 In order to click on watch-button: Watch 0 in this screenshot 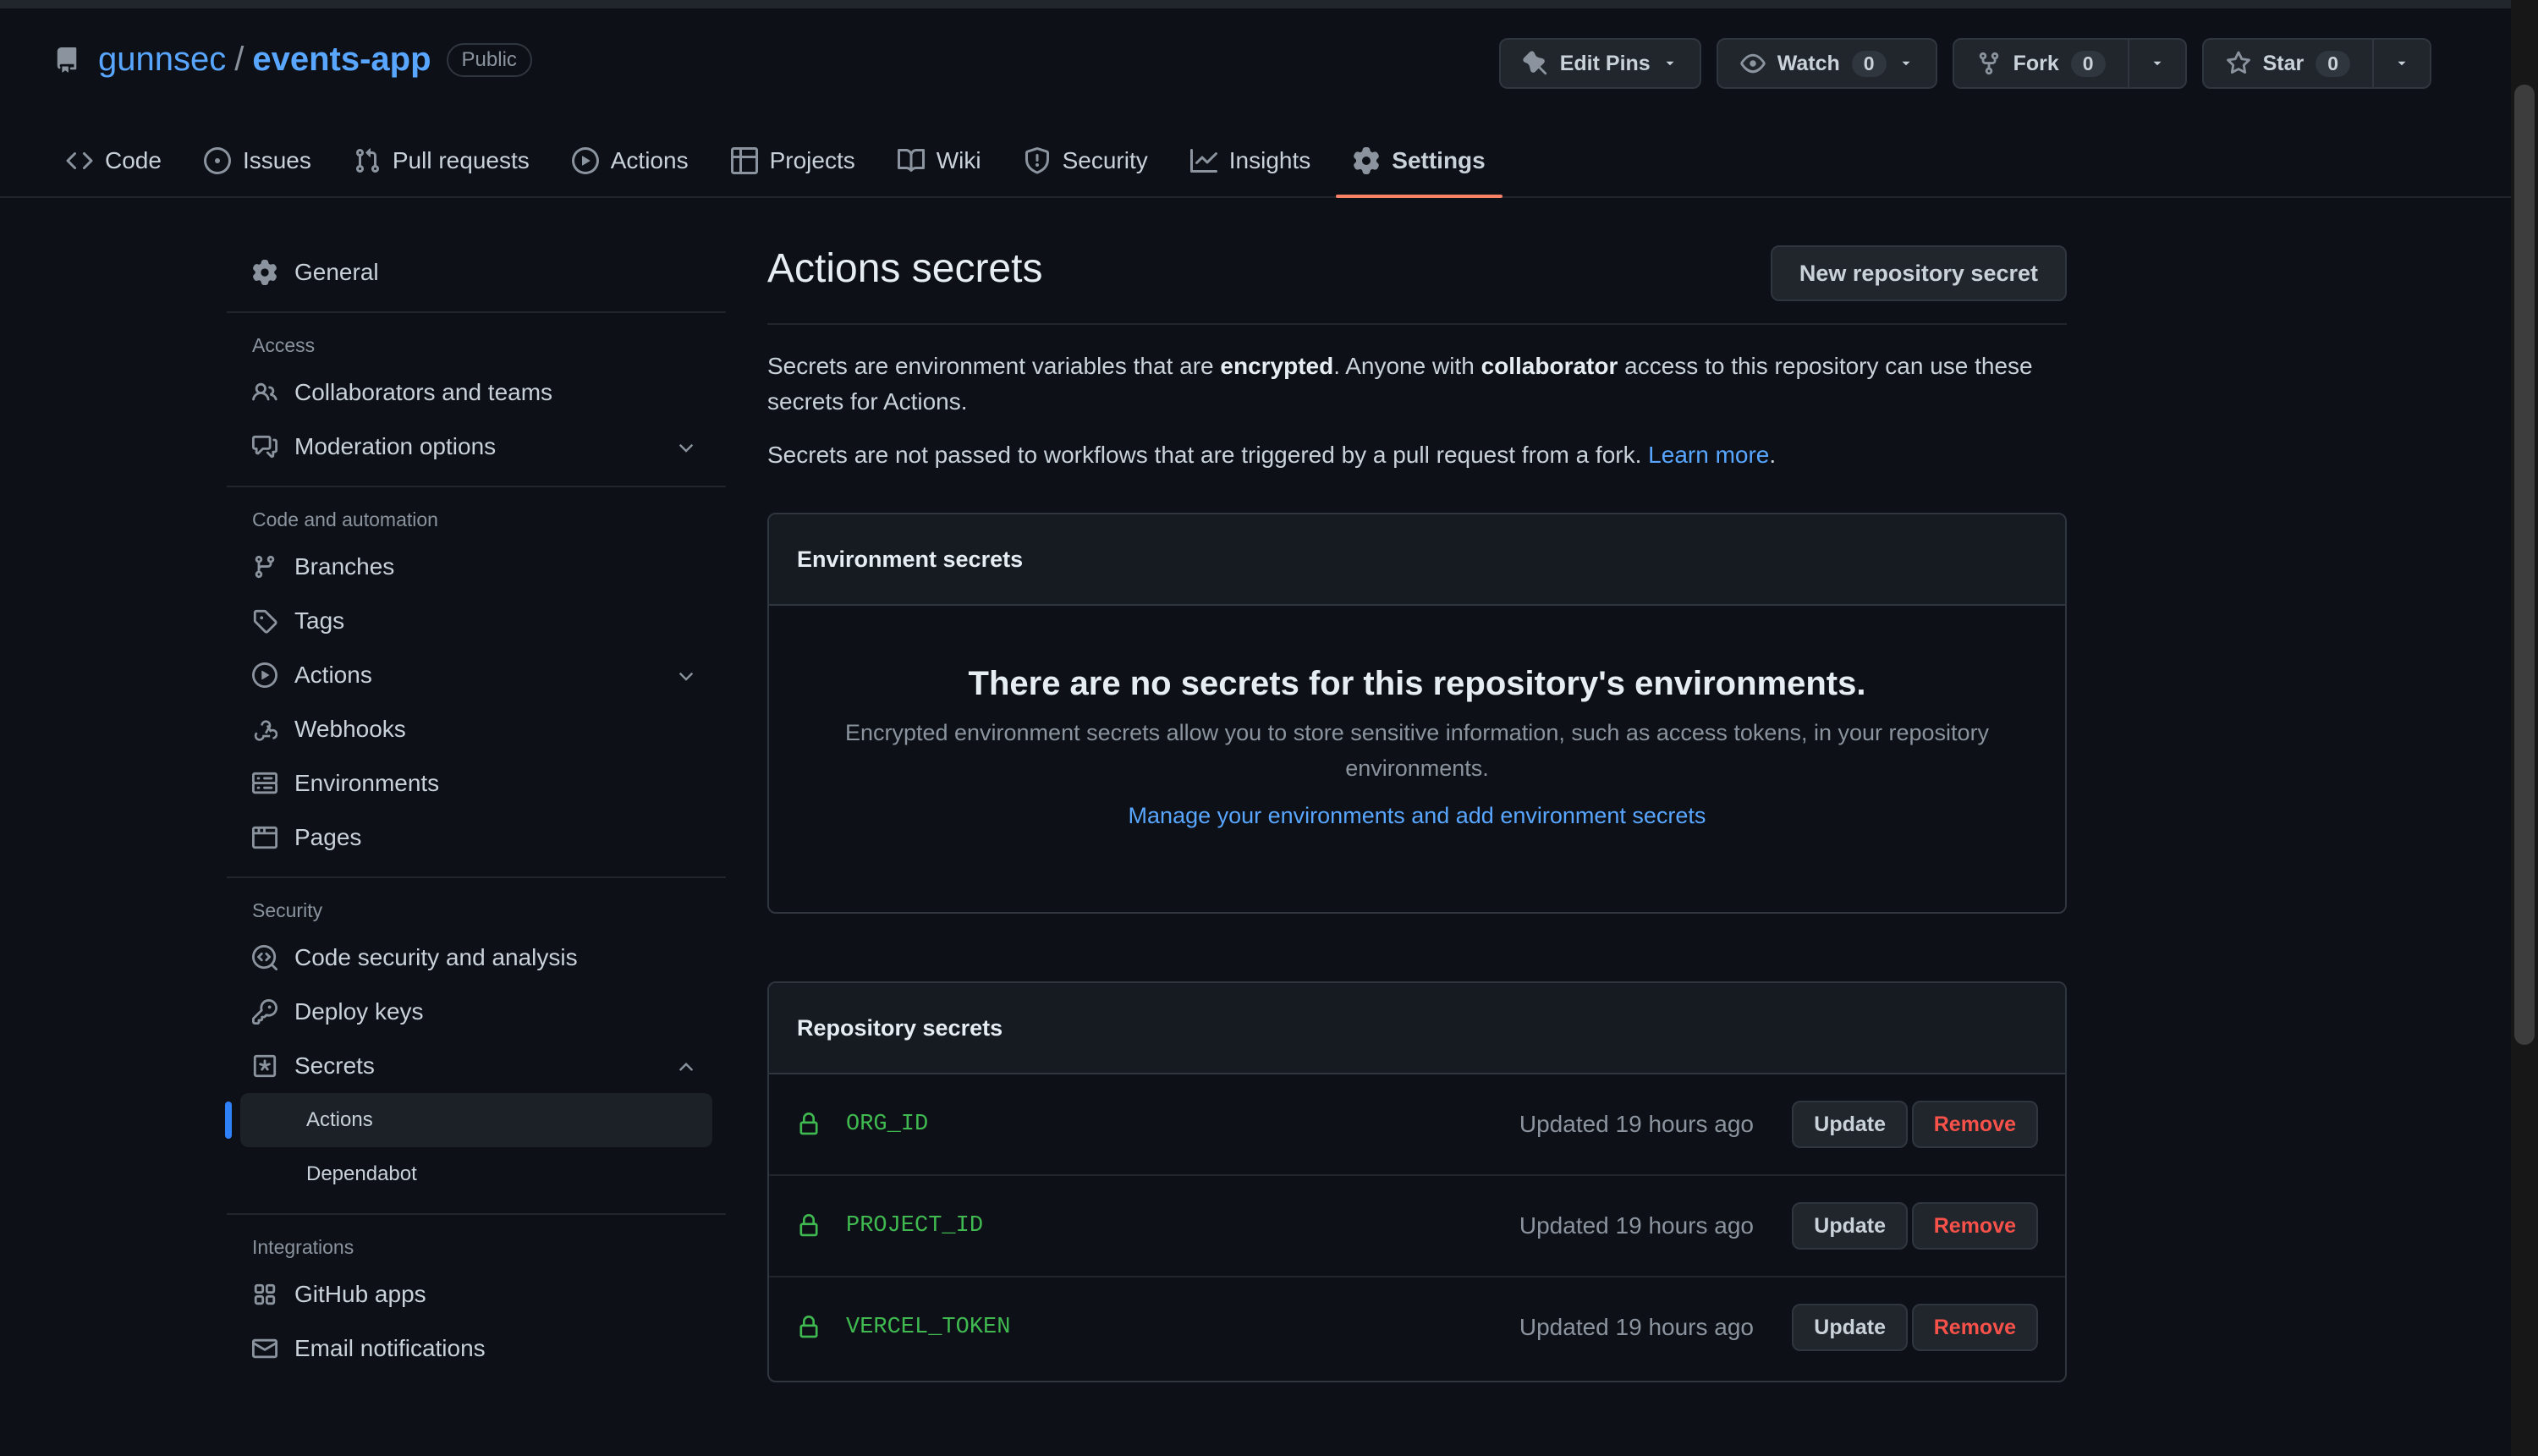, I will do `click(1826, 64)`.